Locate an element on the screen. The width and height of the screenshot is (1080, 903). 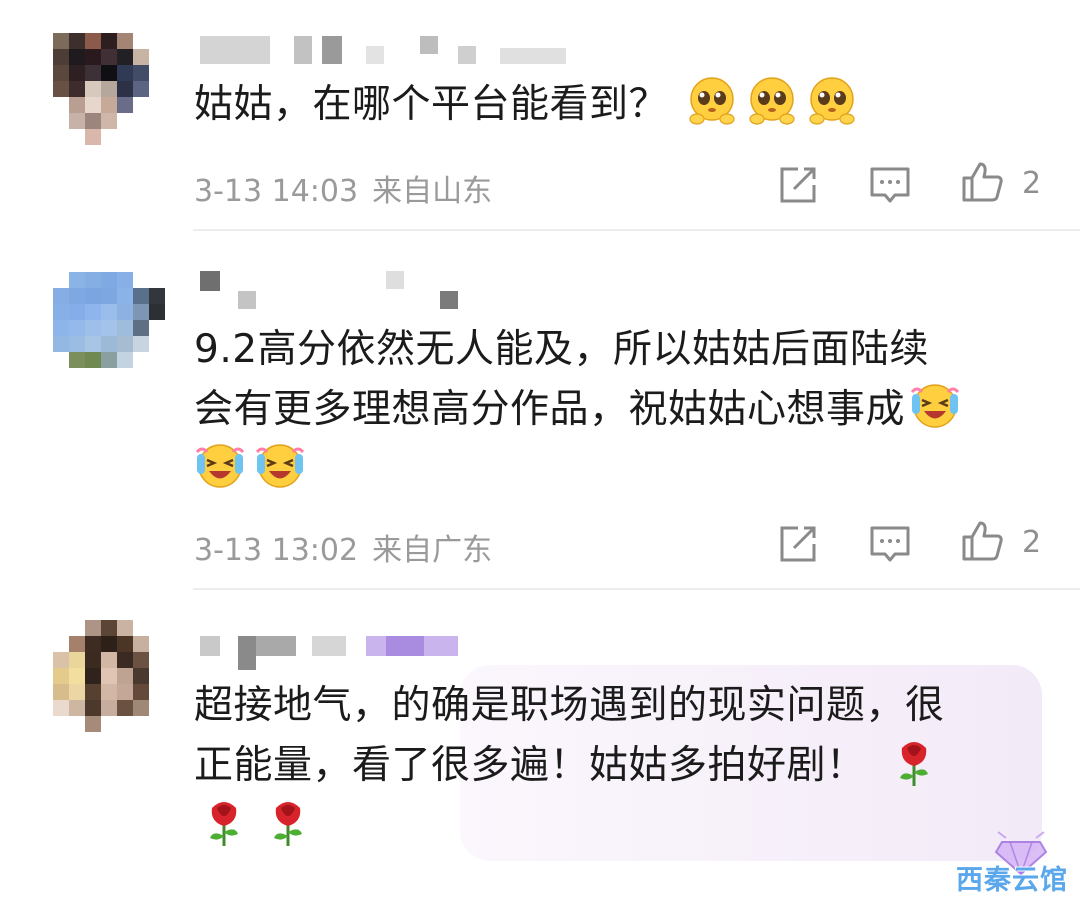
comment-body-line: 会有更多理想高分作品，祝姑姑心想事成 is located at coordinates (577, 410).